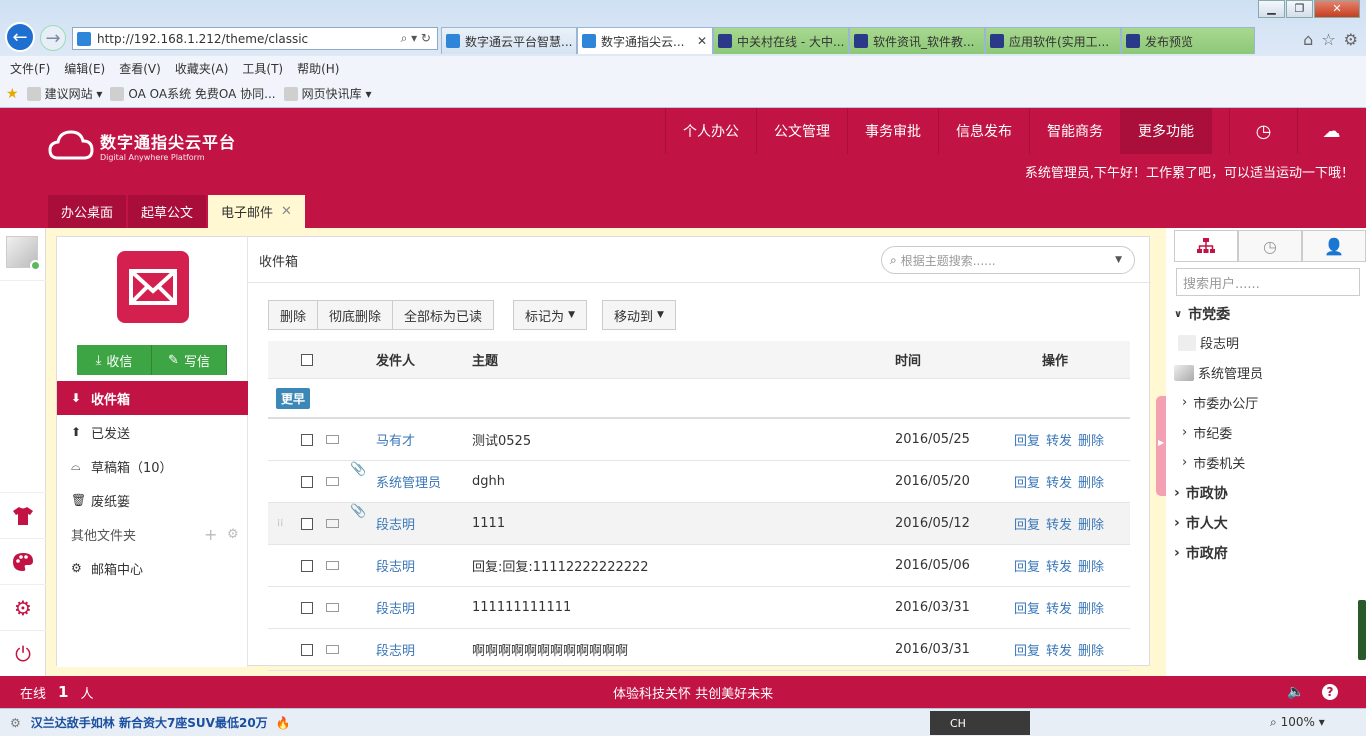 The height and width of the screenshot is (736, 1366). Describe the element at coordinates (140, 68) in the screenshot. I see `menu-view: 查看(V)` at that location.